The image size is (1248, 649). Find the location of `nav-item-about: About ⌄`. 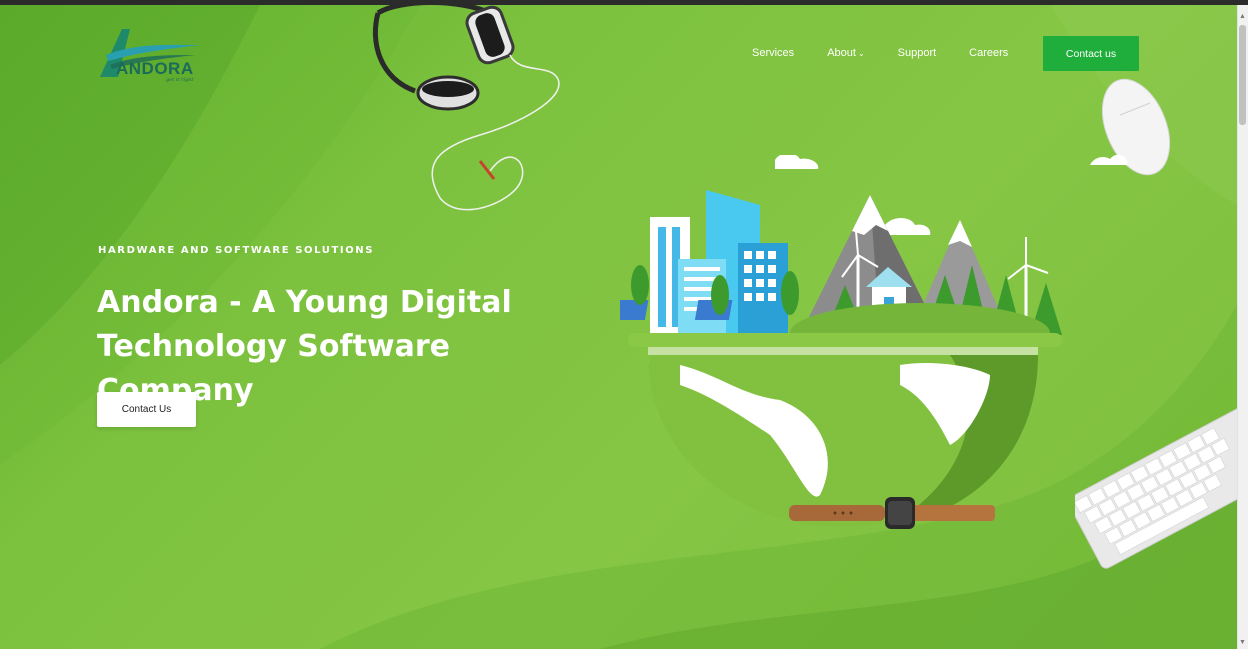

nav-item-about: About ⌄ is located at coordinates (845, 53).